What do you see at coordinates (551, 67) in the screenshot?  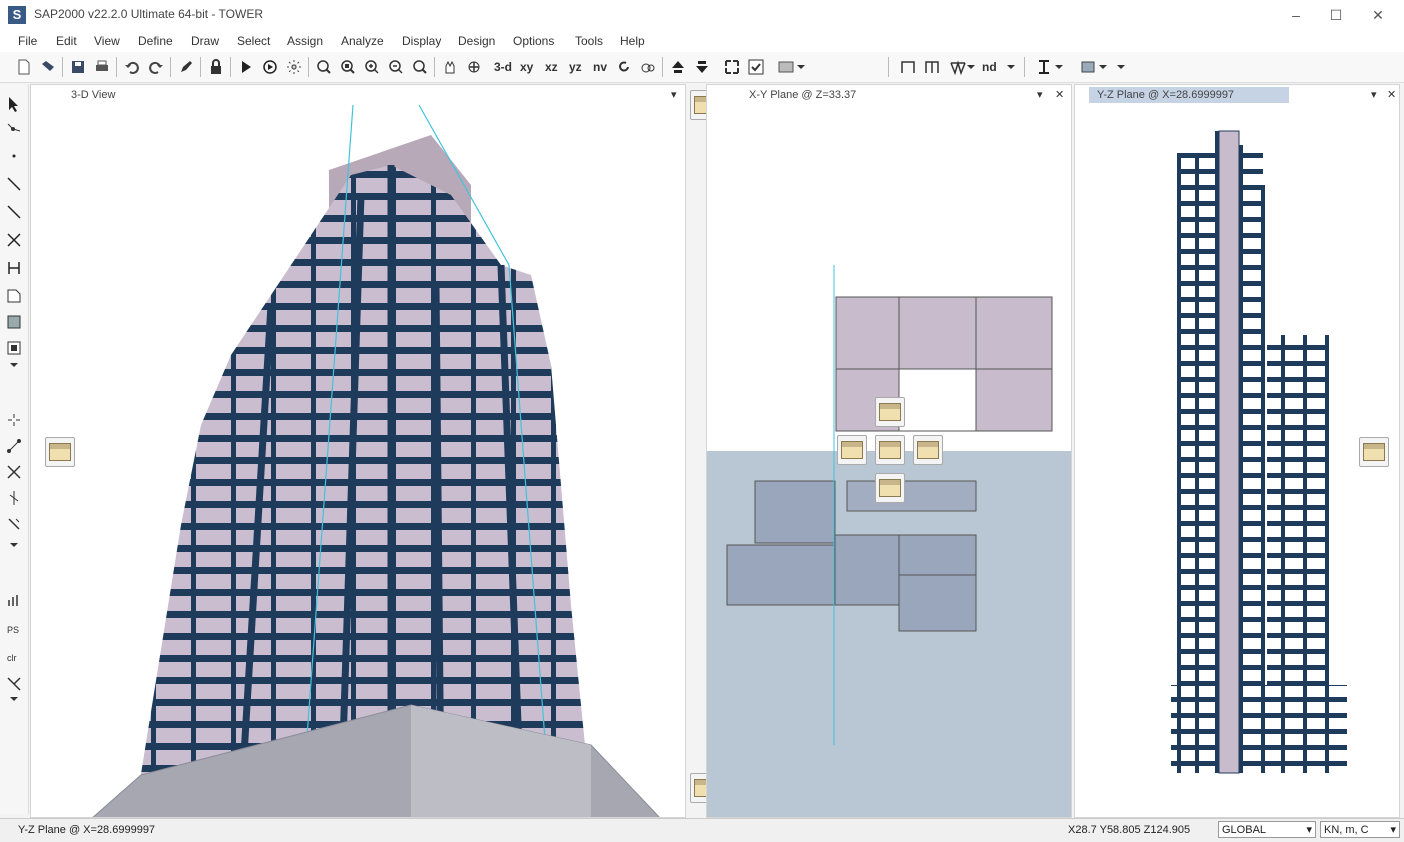 I see `view-xz-button: xz` at bounding box center [551, 67].